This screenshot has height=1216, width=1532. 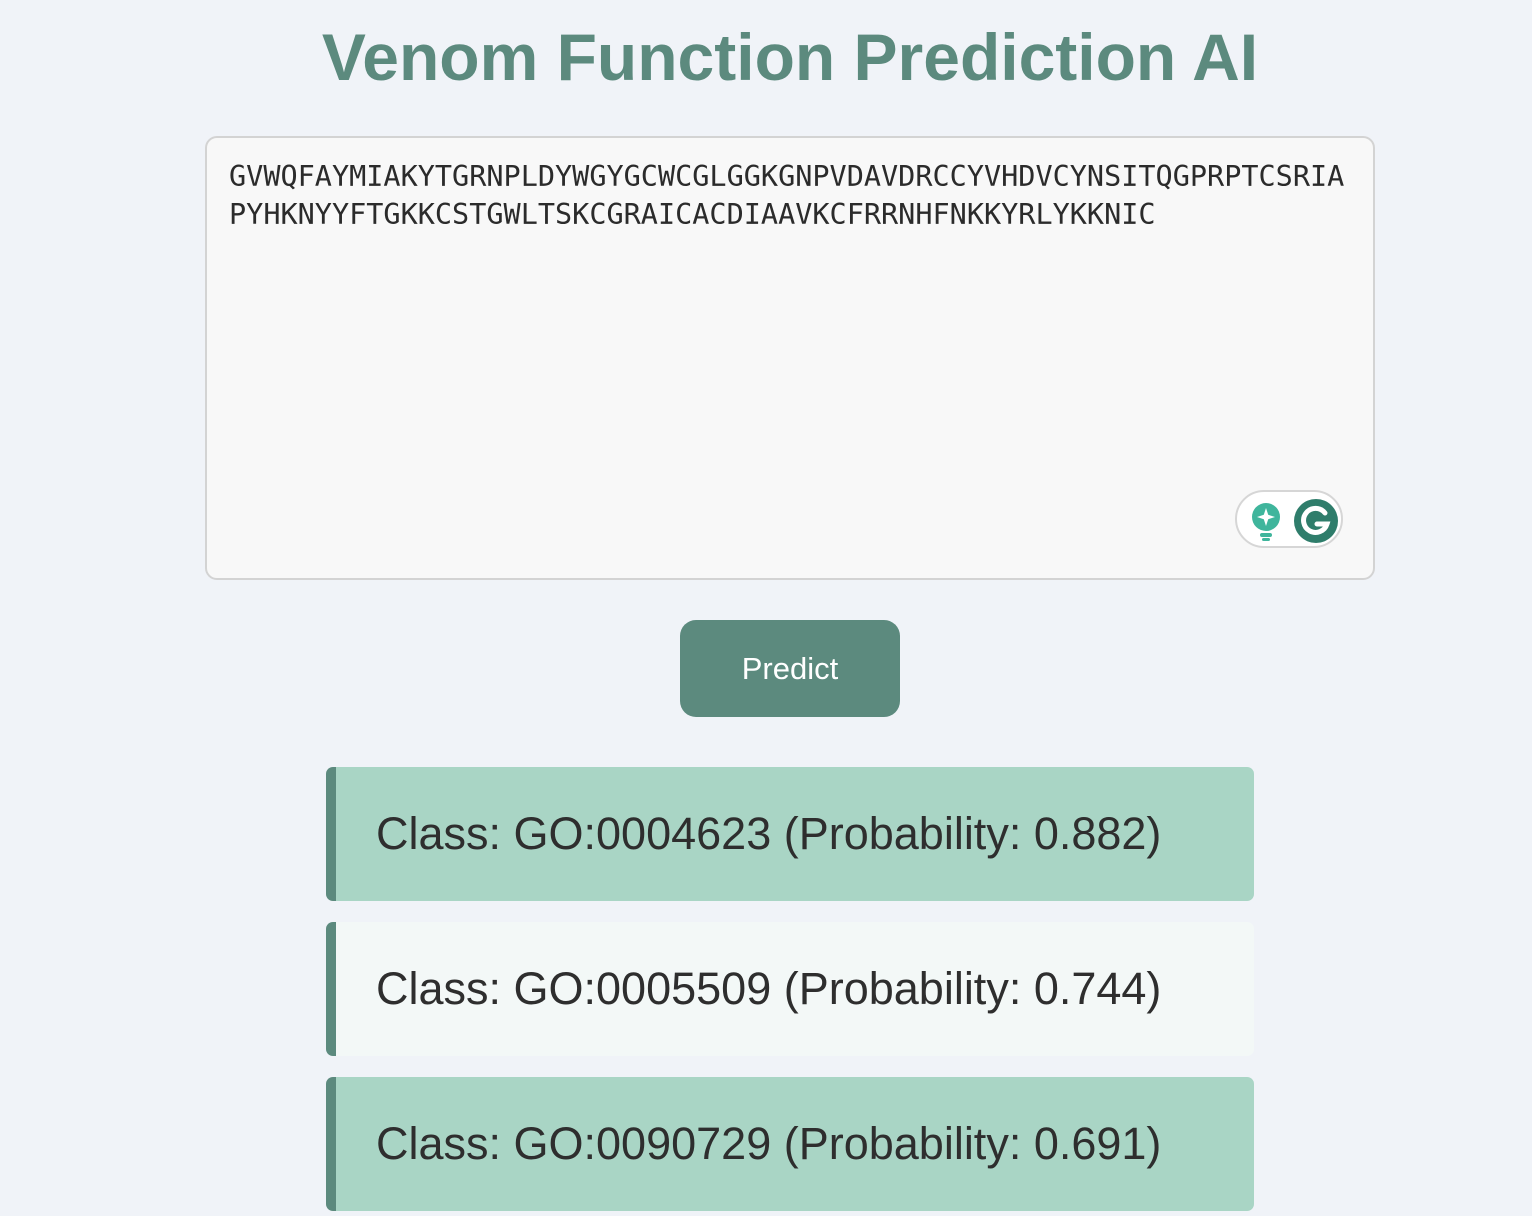 I want to click on writing-assistant-widget, so click(x=1289, y=519).